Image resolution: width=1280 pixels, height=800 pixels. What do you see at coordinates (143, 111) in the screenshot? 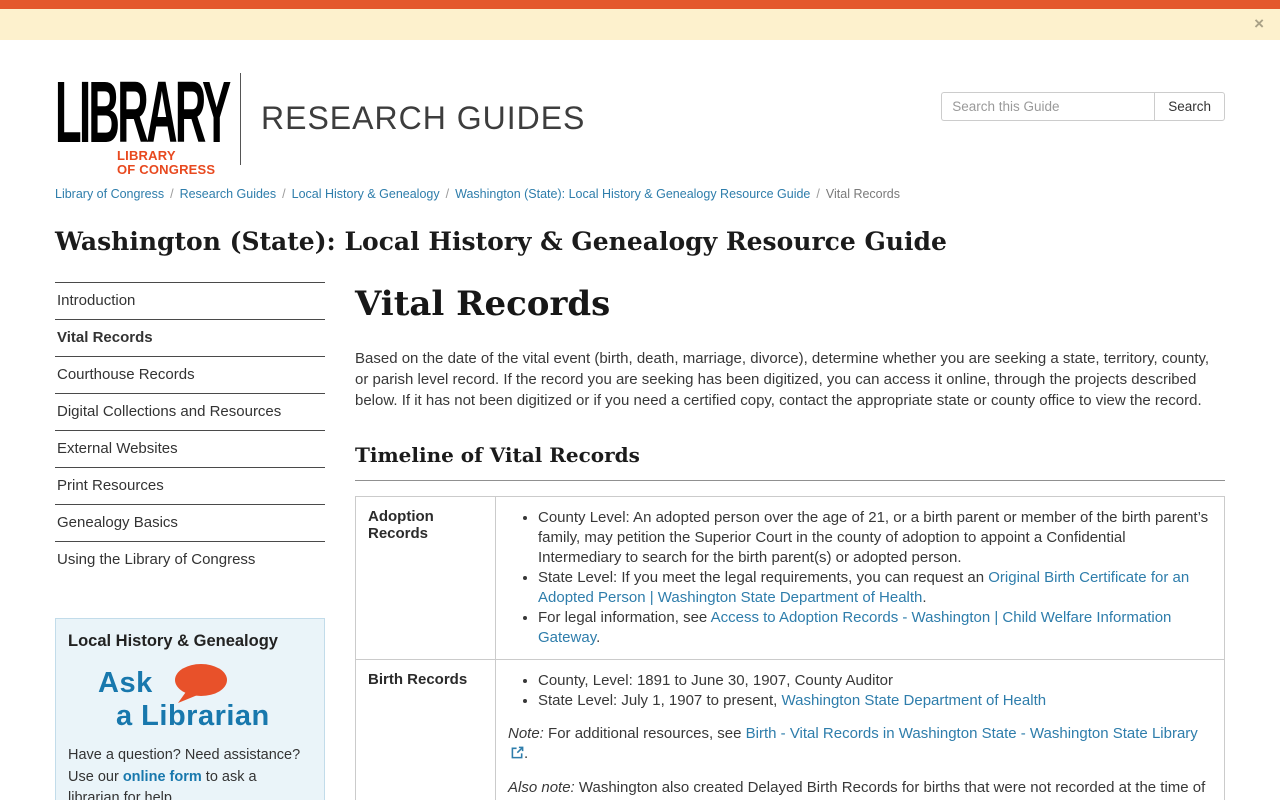
I see `logo-wordmark: LIBRARY` at bounding box center [143, 111].